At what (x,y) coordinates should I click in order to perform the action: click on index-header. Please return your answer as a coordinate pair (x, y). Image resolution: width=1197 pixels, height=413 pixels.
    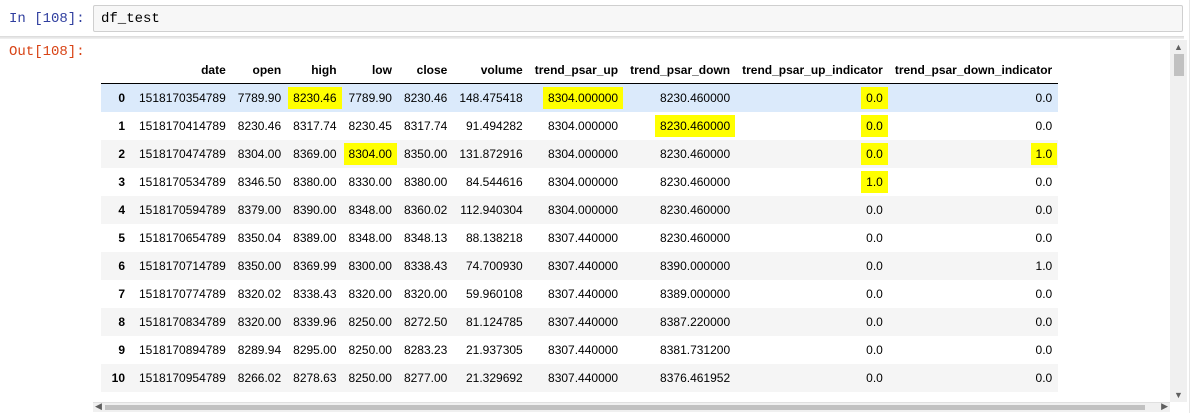
    Looking at the image, I should click on (117, 70).